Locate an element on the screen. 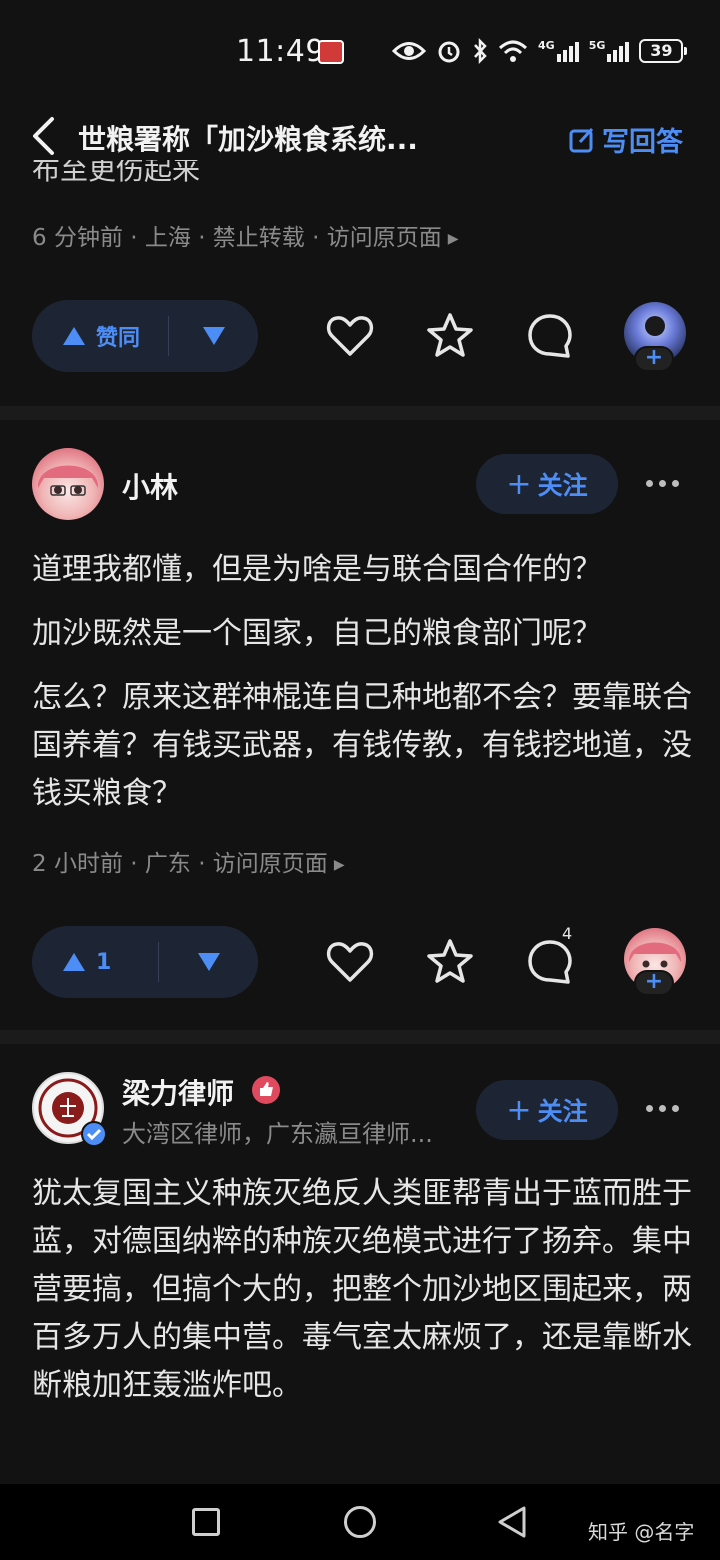  home-button is located at coordinates (360, 1522).